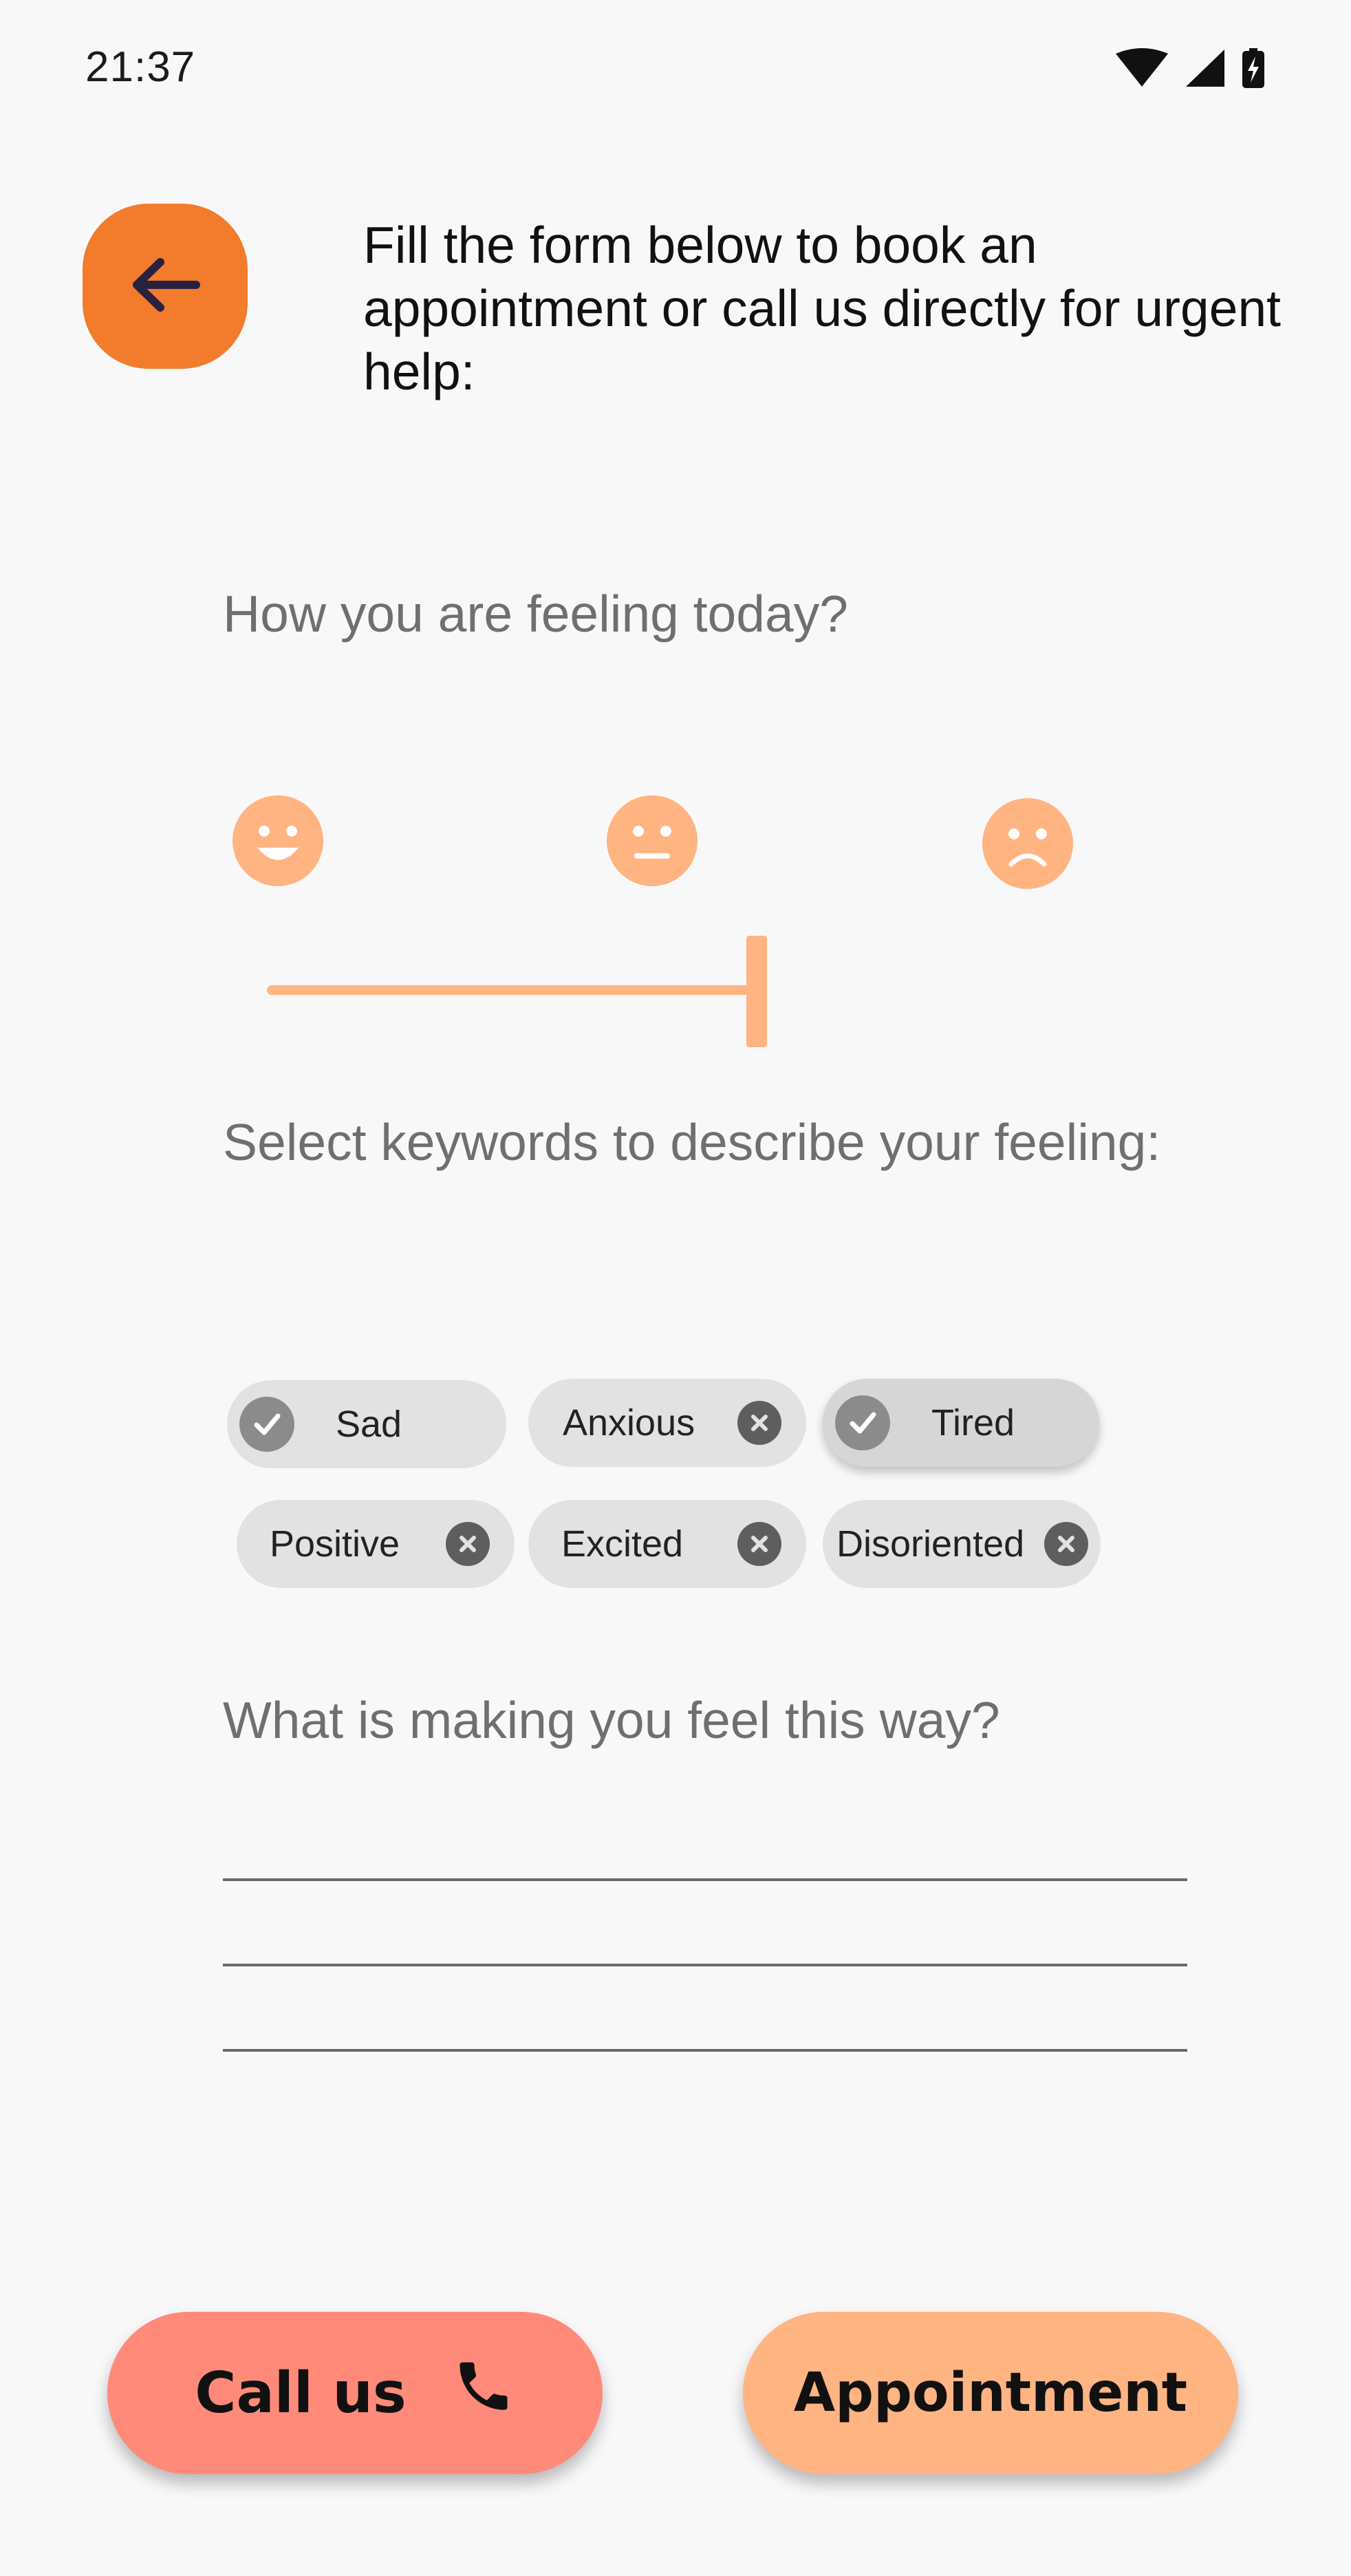  What do you see at coordinates (1205, 68) in the screenshot?
I see `signal-icon` at bounding box center [1205, 68].